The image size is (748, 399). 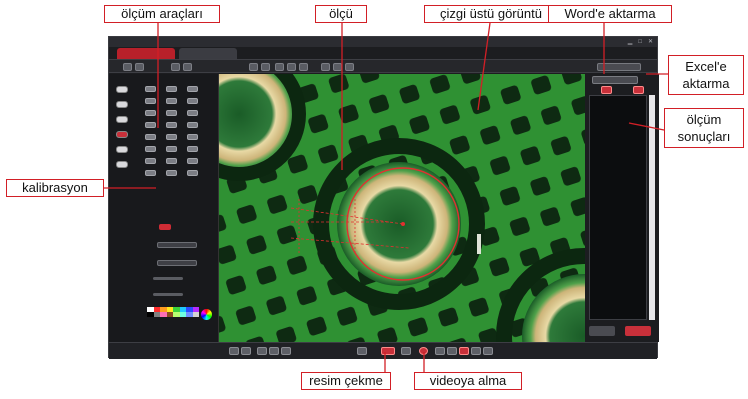 I want to click on word-export-icon, so click(x=606, y=90).